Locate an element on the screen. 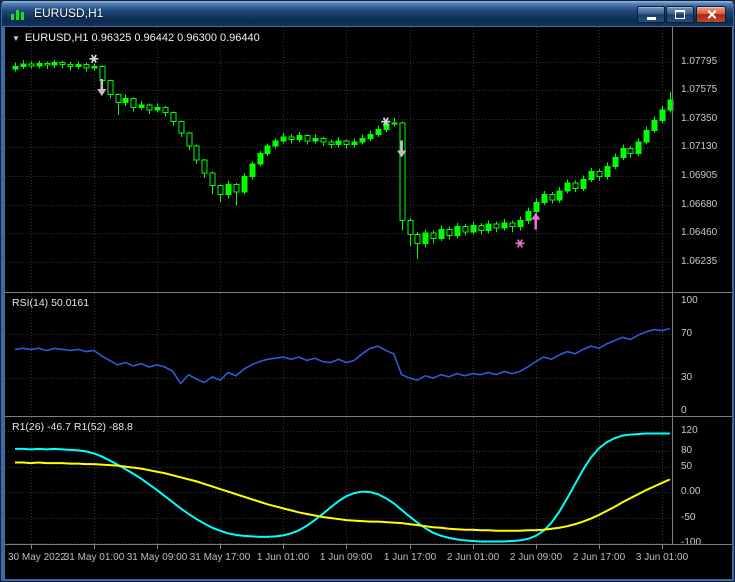 The width and height of the screenshot is (735, 582). window-controls is located at coordinates (681, 14).